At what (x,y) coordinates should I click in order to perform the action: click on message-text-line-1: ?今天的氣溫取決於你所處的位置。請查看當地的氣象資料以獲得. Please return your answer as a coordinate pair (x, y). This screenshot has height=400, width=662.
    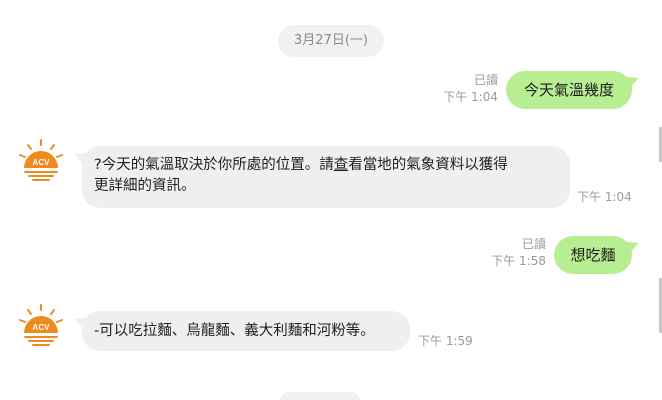
    Looking at the image, I should click on (301, 165).